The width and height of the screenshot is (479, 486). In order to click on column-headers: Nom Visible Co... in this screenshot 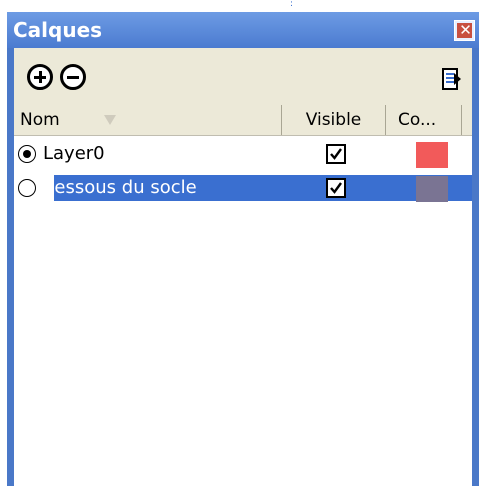, I will do `click(243, 120)`.